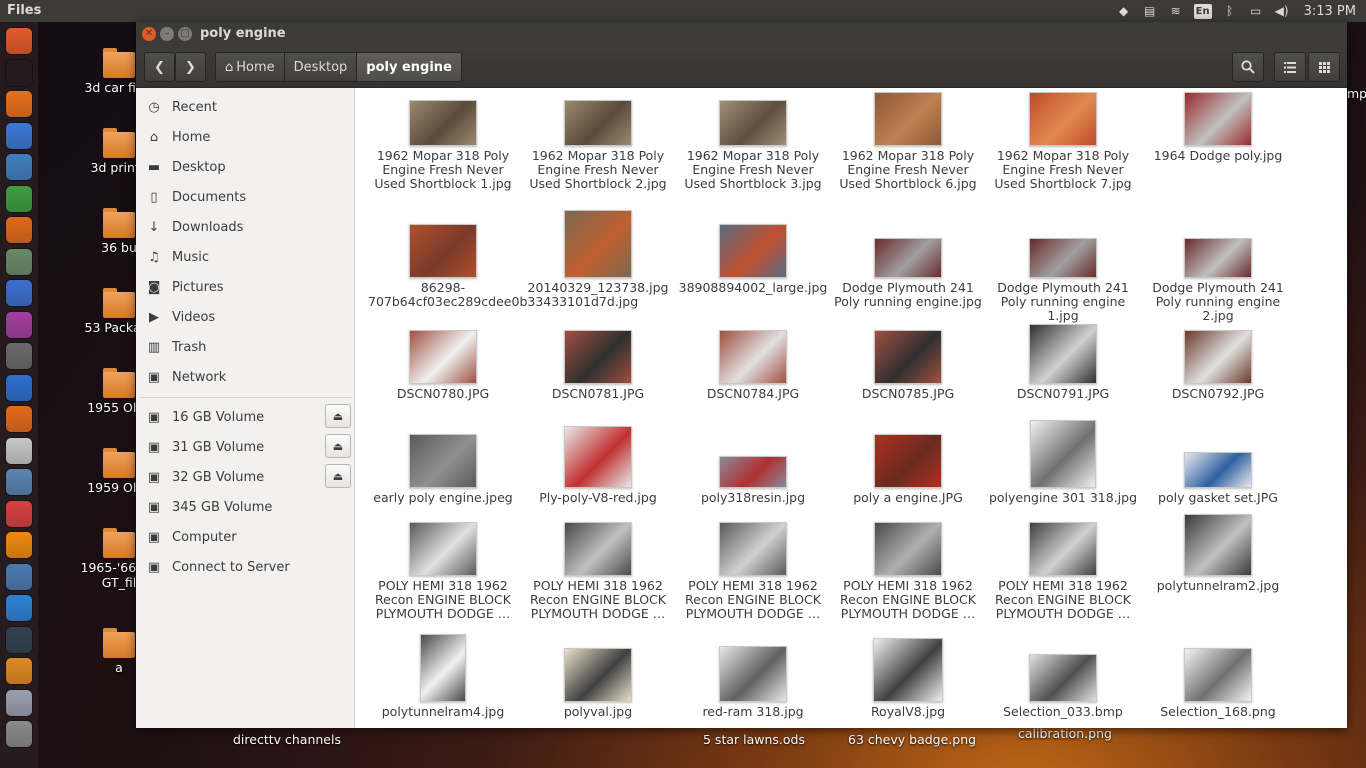 Image resolution: width=1366 pixels, height=768 pixels. I want to click on desktop-file-label: 63 chevy badge.png, so click(912, 739).